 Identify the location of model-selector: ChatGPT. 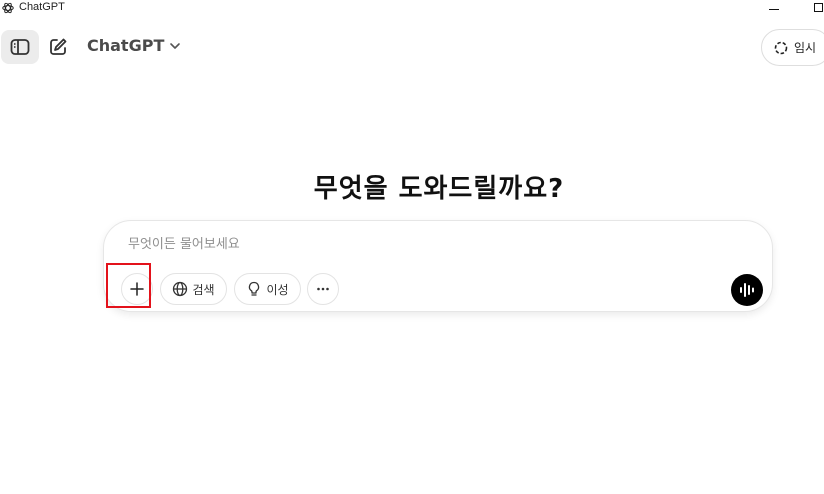
(134, 45).